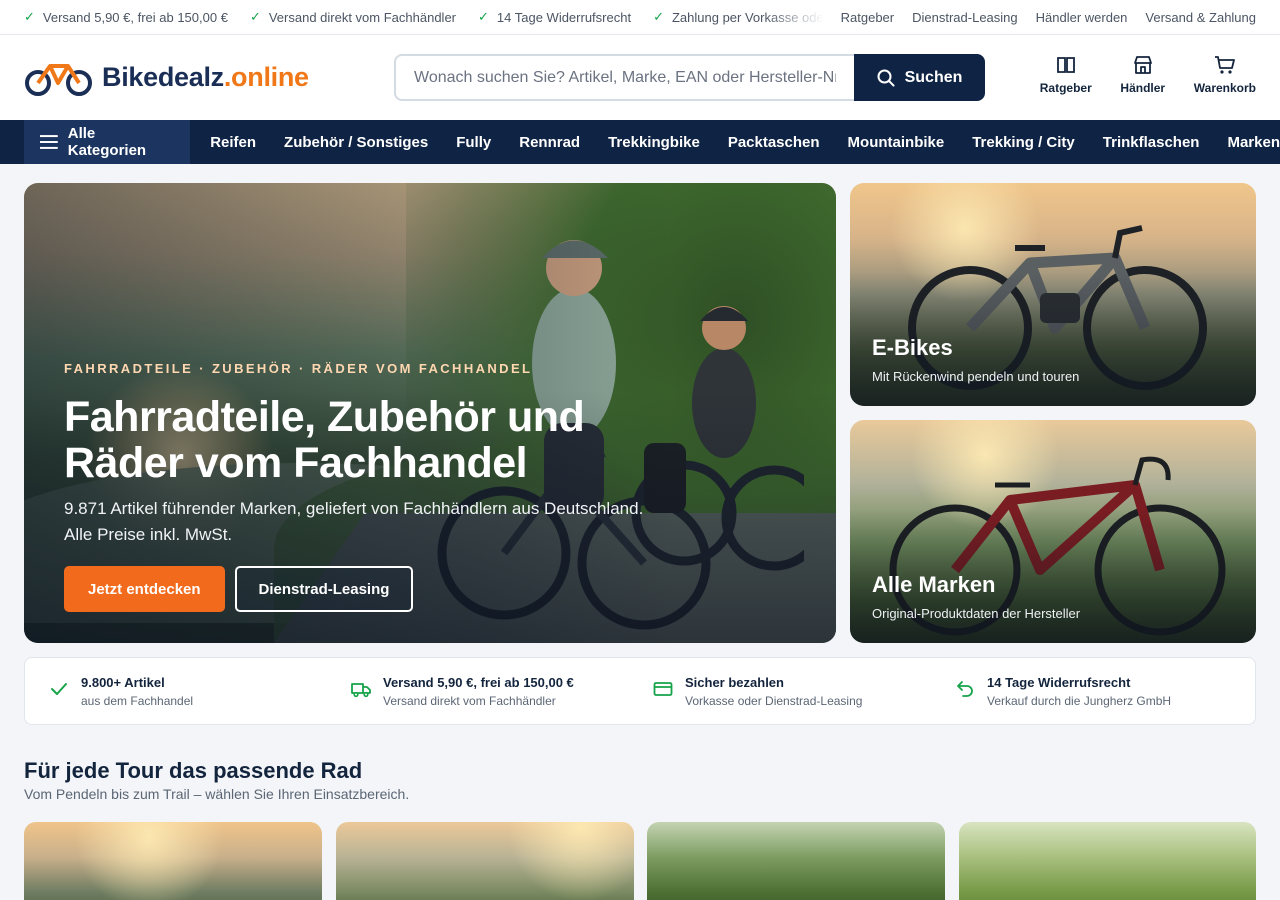 The width and height of the screenshot is (1280, 900). What do you see at coordinates (912, 347) in the screenshot?
I see `card-title: E-Bikes` at bounding box center [912, 347].